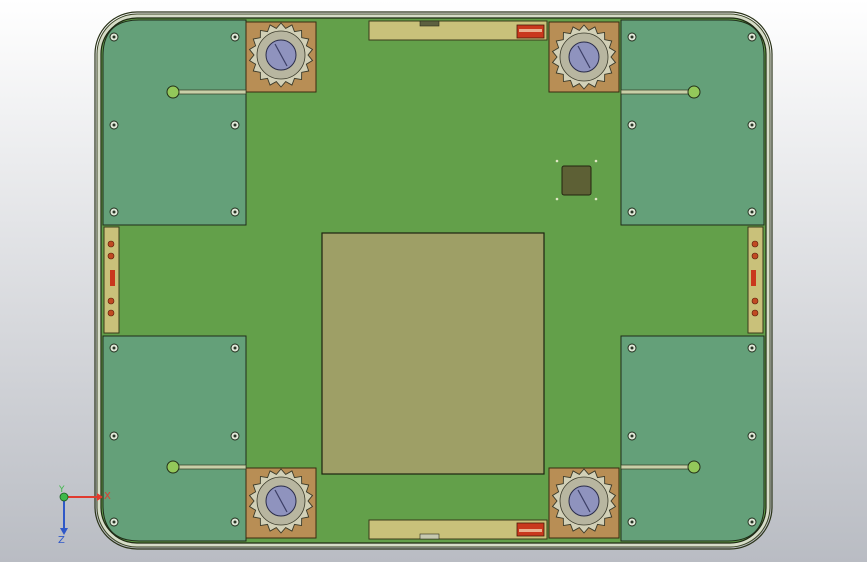 This screenshot has width=867, height=566. What do you see at coordinates (61, 540) in the screenshot?
I see `z-axis-label: Z` at bounding box center [61, 540].